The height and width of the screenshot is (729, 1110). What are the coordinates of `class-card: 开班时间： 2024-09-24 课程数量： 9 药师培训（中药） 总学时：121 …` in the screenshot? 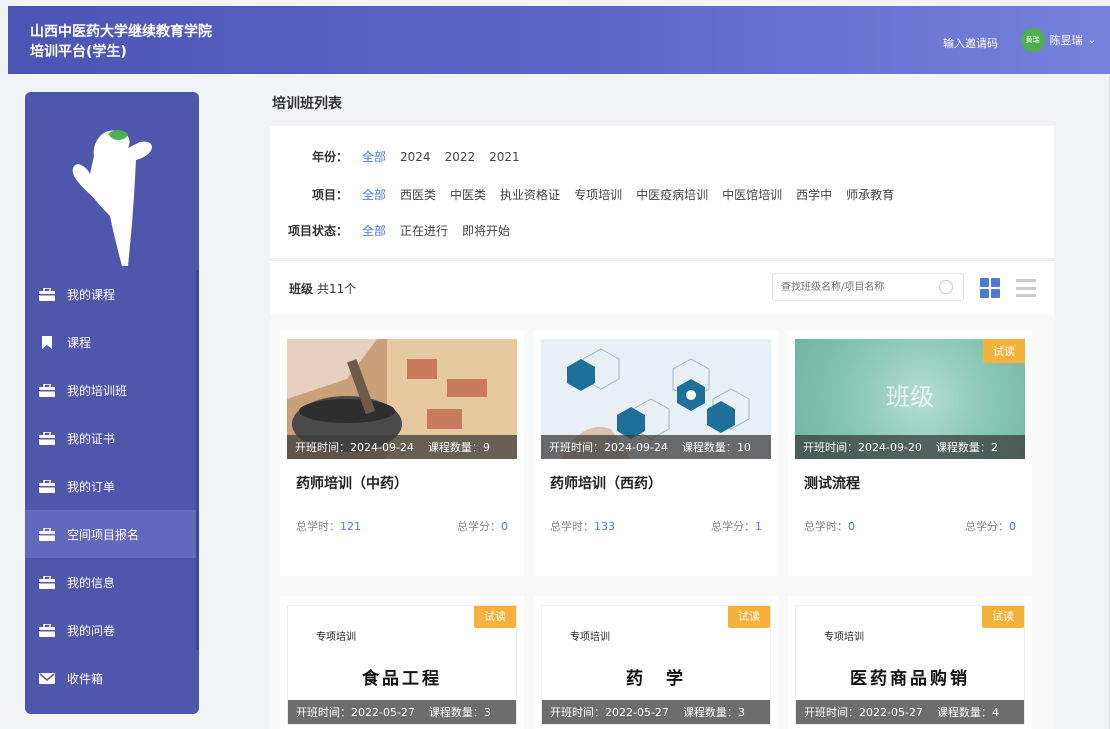 It's located at (402, 453).